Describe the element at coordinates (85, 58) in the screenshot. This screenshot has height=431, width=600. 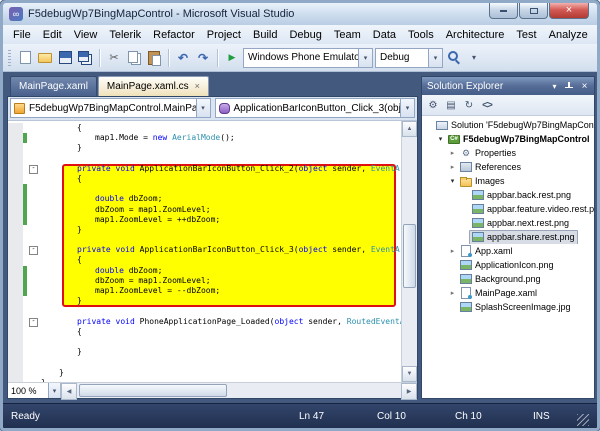
I see `save-all-icon` at that location.